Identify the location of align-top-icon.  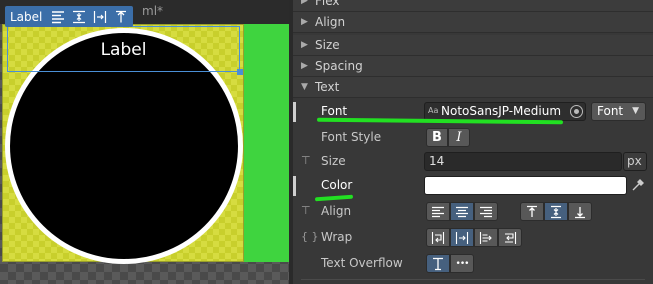
(532, 211).